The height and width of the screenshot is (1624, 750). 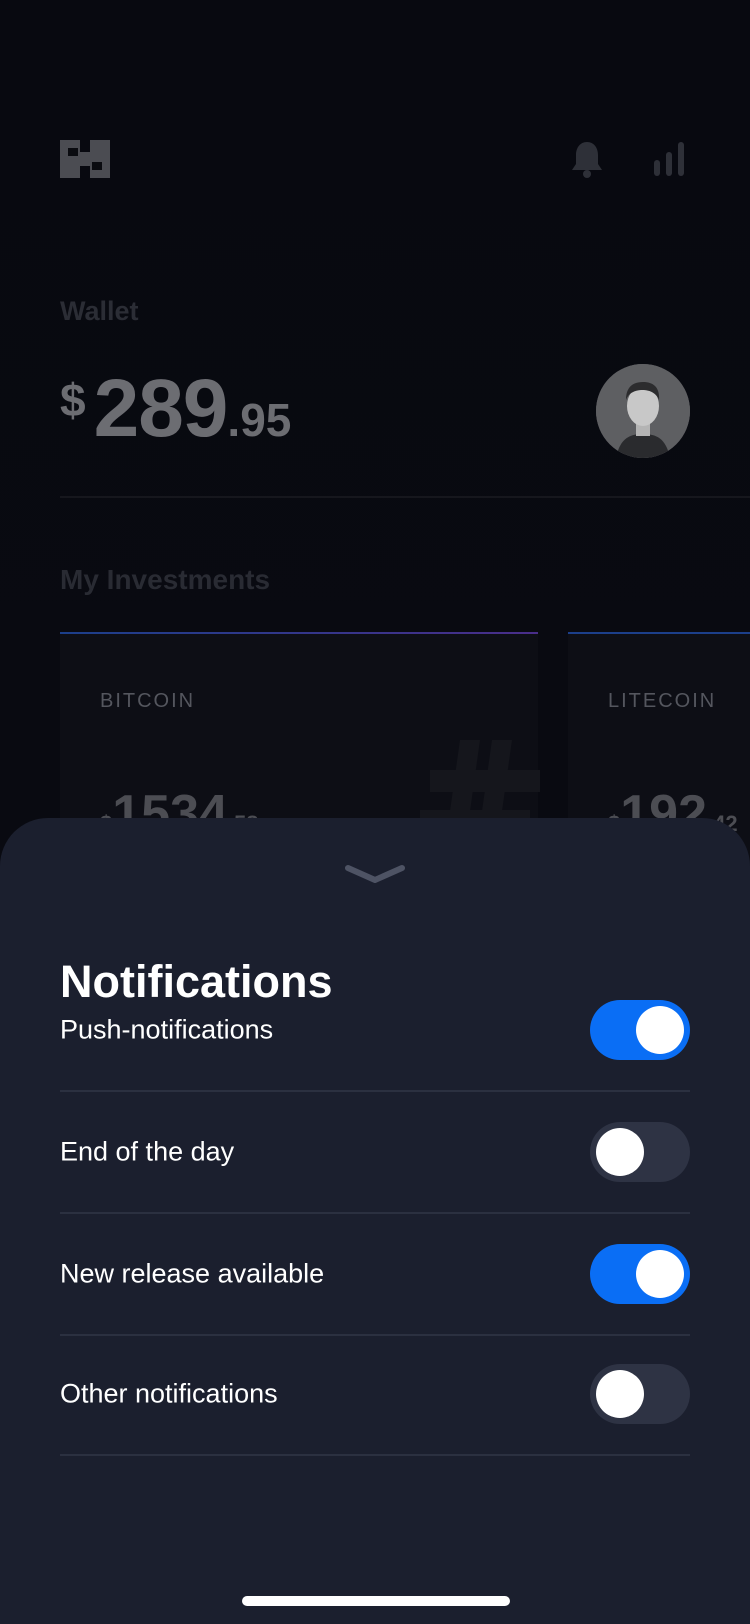 I want to click on stats-bars-icon, so click(x=669, y=159).